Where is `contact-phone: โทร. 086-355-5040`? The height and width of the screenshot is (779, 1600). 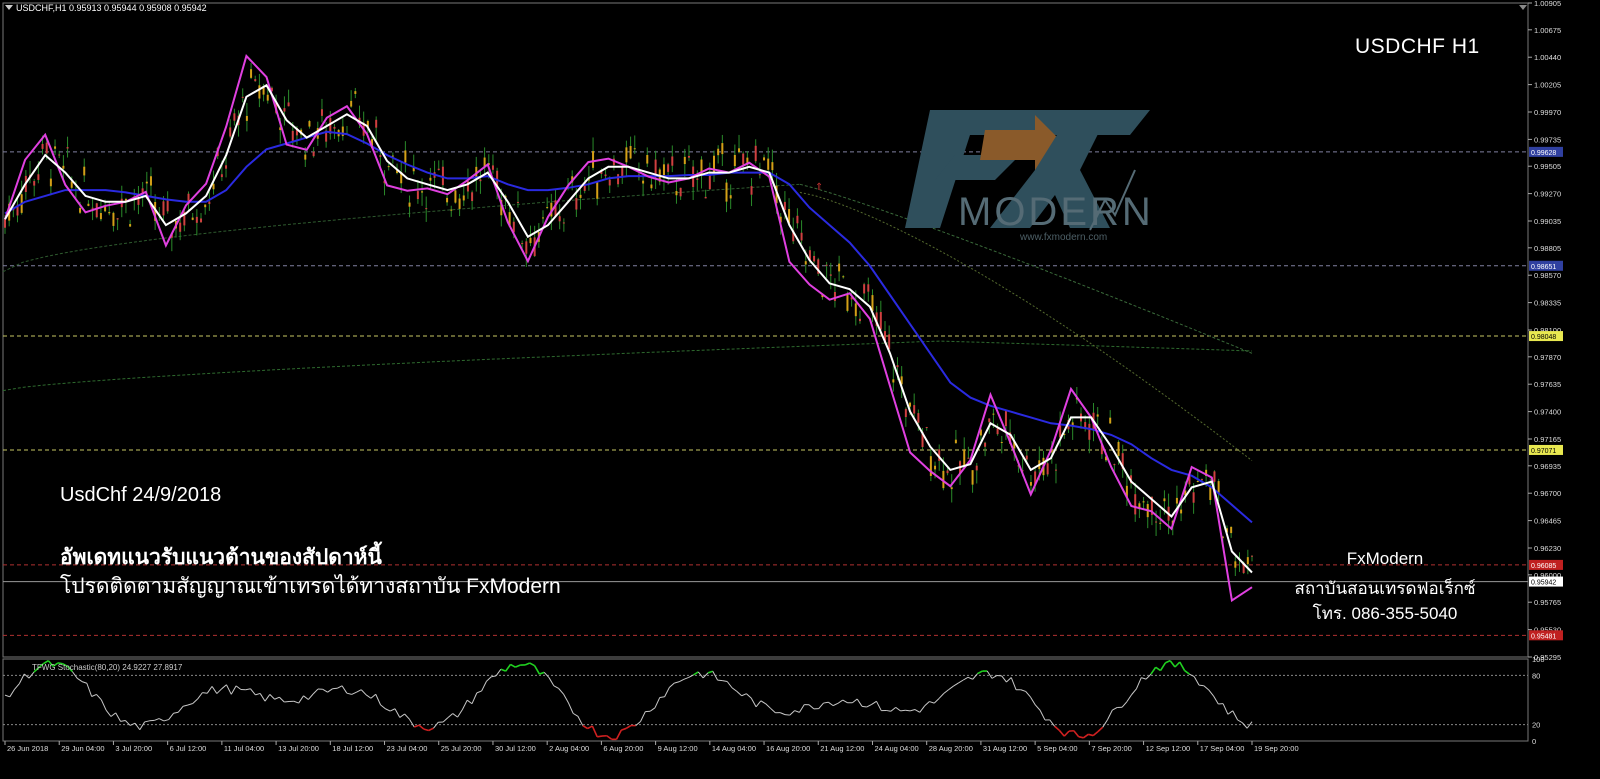 contact-phone: โทร. 086-355-5040 is located at coordinates (1385, 613).